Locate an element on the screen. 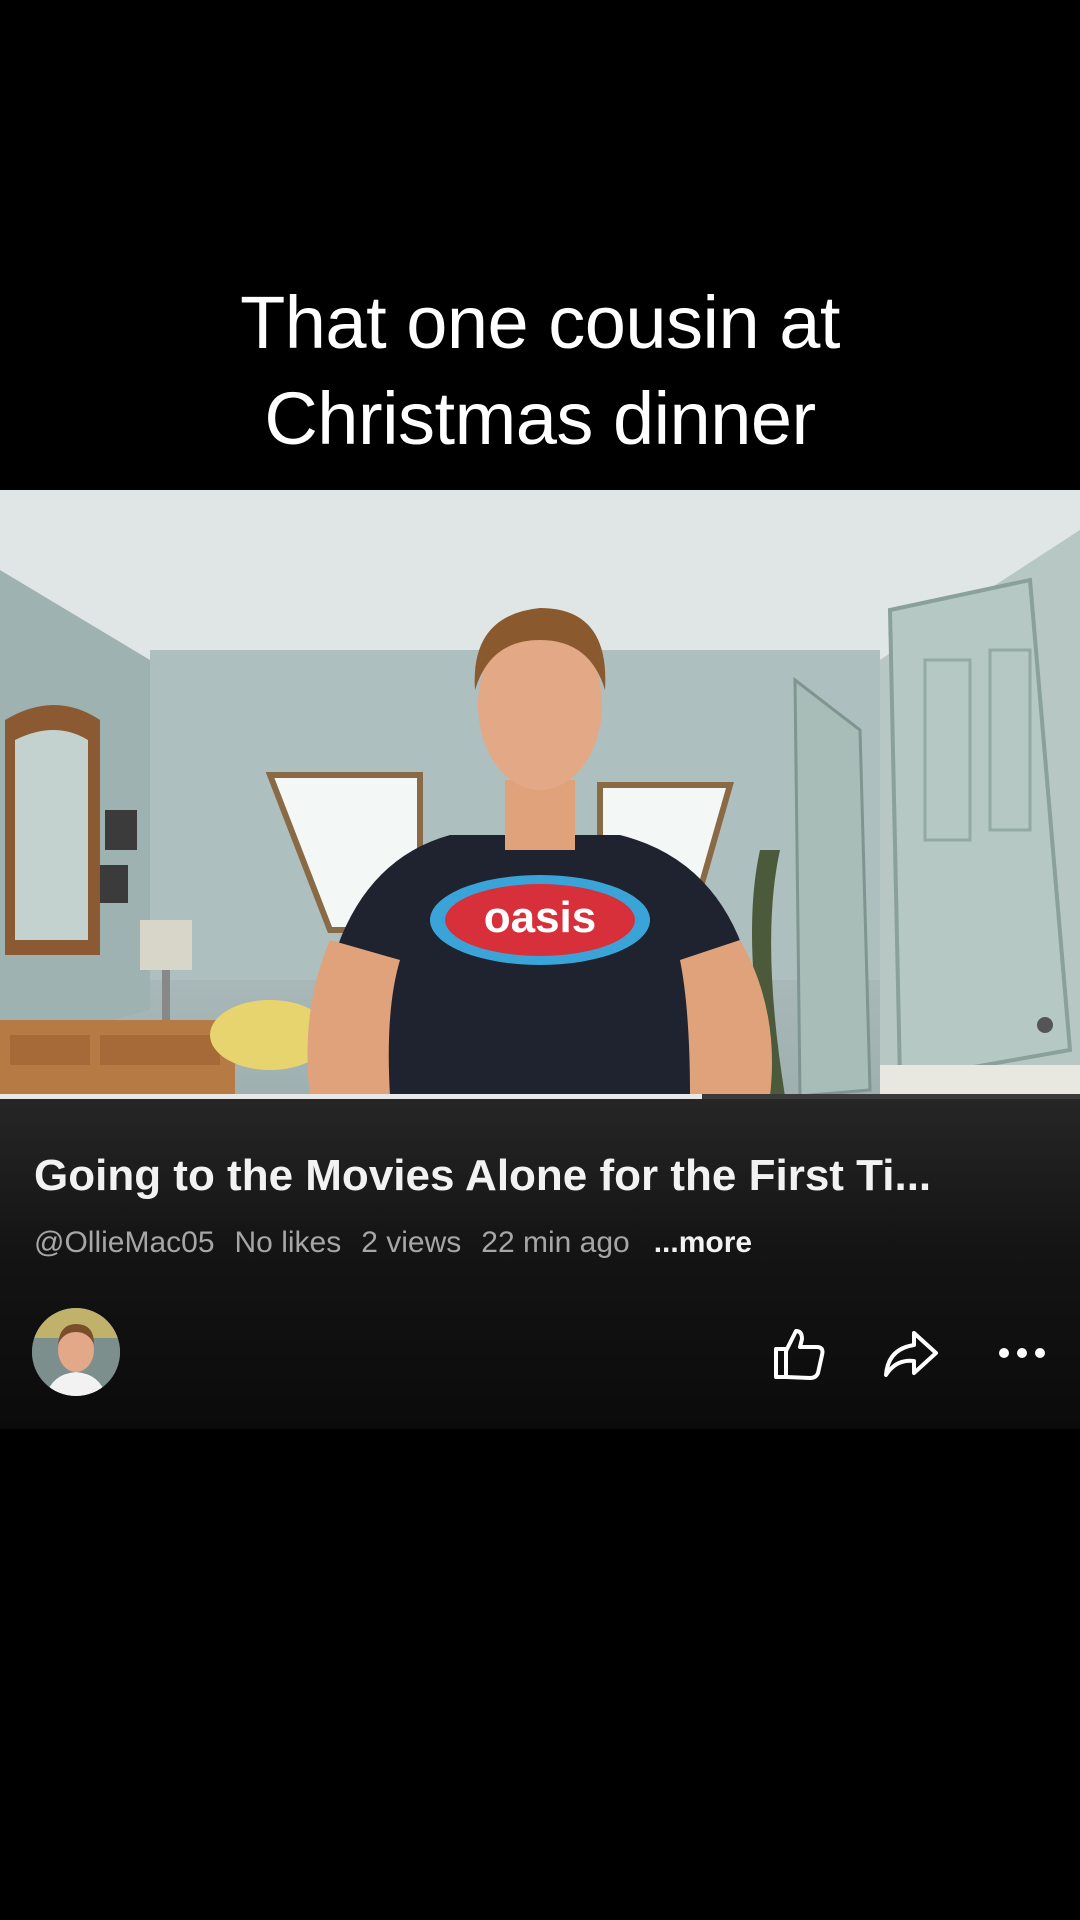 The width and height of the screenshot is (1080, 1920). like-button is located at coordinates (798, 1353).